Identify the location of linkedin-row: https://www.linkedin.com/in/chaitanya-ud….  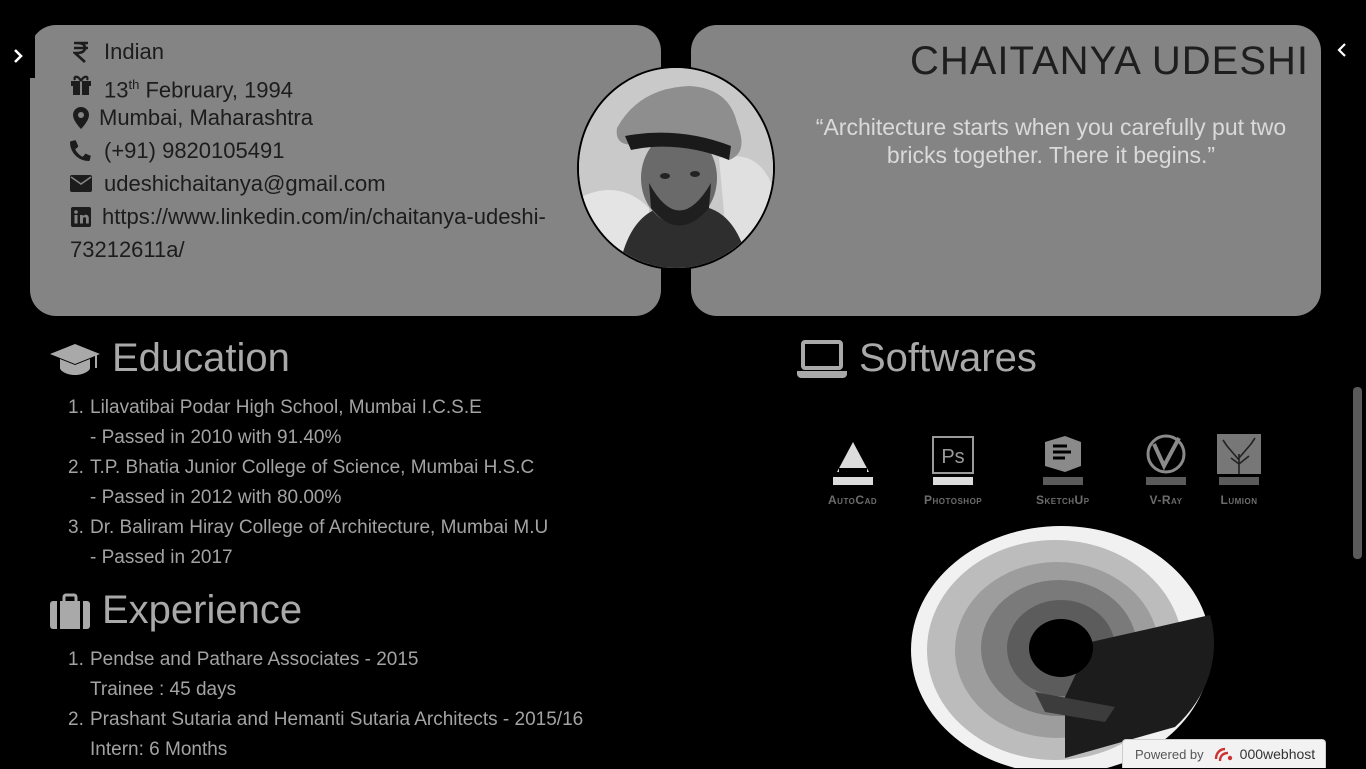
(308, 216).